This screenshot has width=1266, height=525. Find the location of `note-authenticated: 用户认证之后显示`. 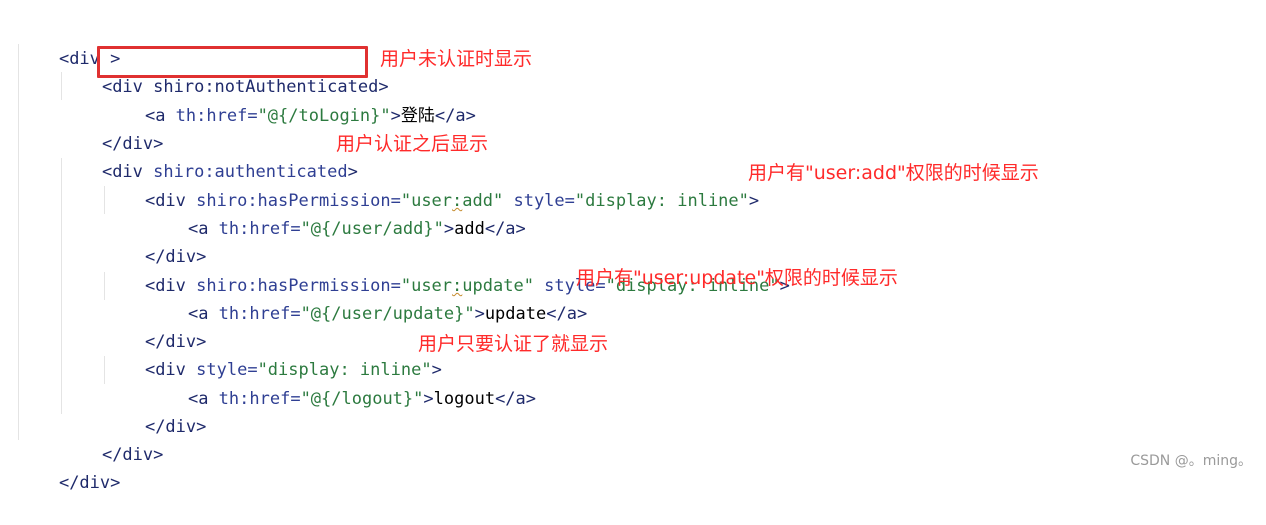

note-authenticated: 用户认证之后显示 is located at coordinates (412, 144).